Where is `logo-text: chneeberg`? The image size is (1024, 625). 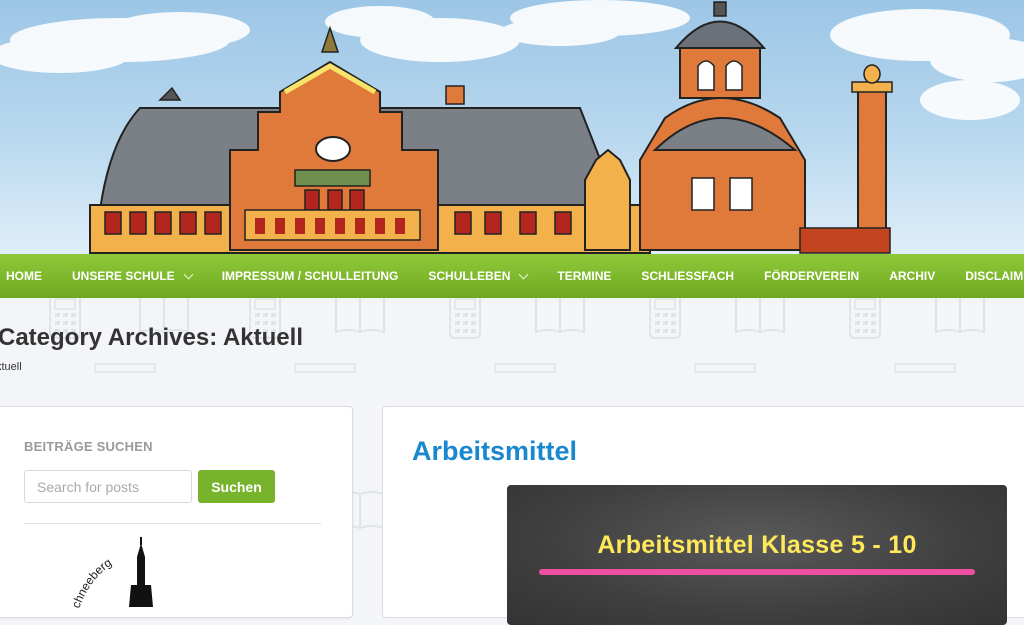 logo-text: chneeberg is located at coordinates (91, 582).